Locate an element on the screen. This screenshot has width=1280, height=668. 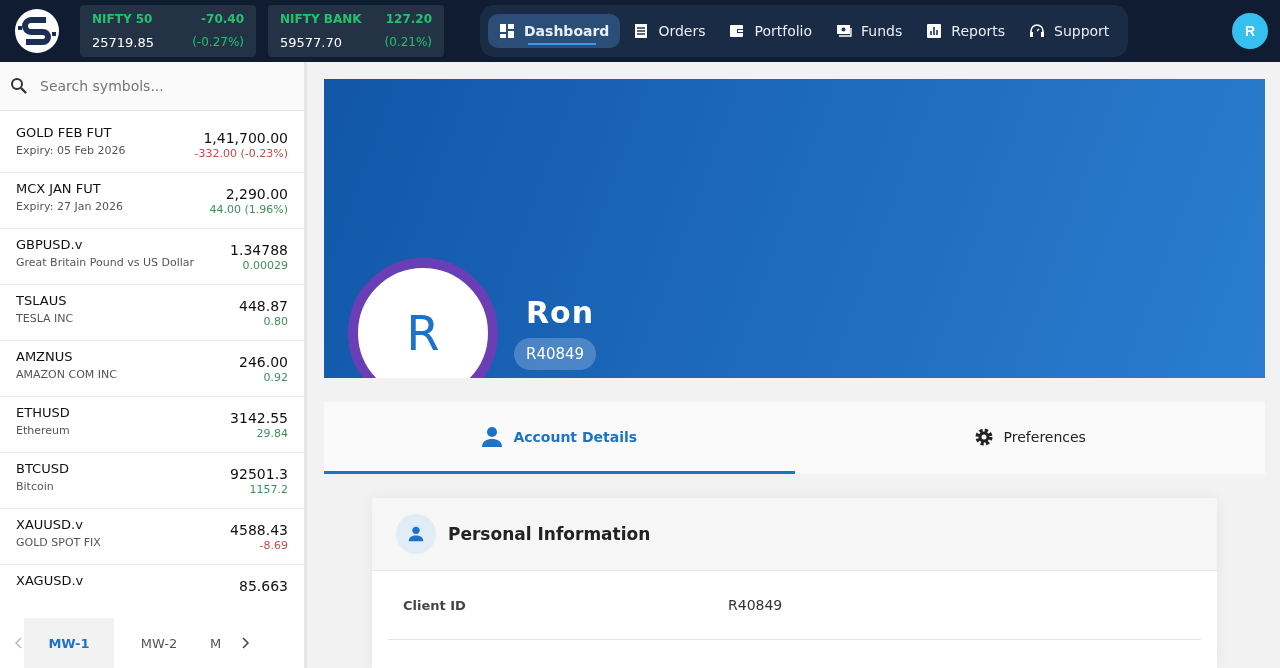
symbol-change: 44.00 (1.96%) is located at coordinates (248, 209).